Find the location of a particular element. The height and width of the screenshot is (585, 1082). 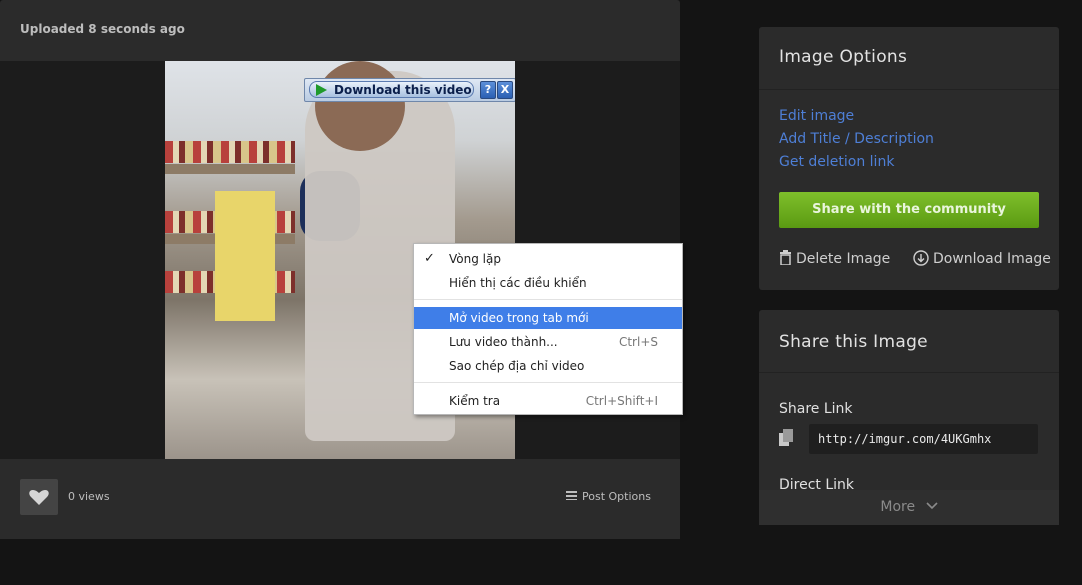

get-deletion-link: Get deletion link is located at coordinates (836, 162).